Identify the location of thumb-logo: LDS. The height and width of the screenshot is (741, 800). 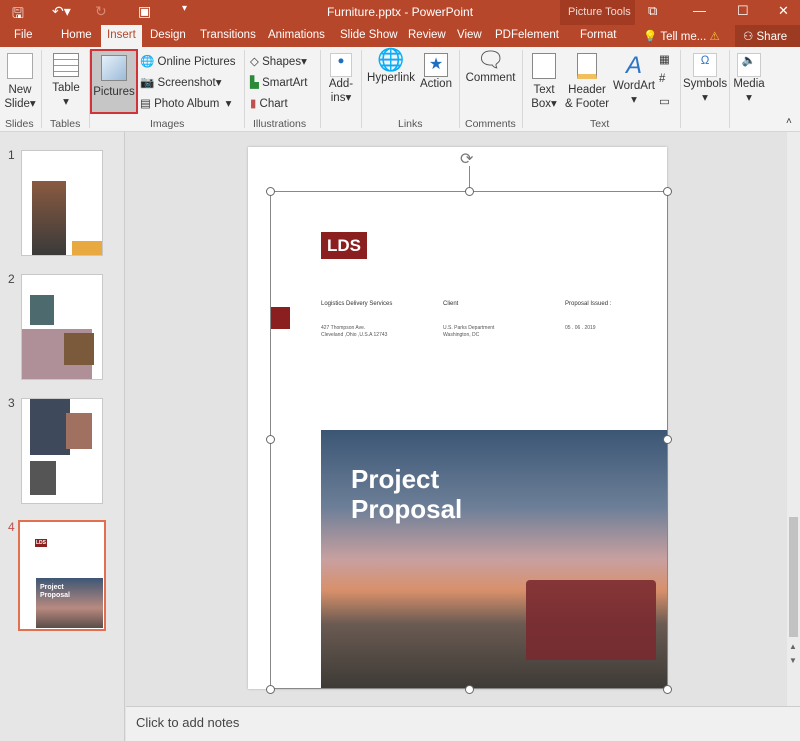
(41, 543).